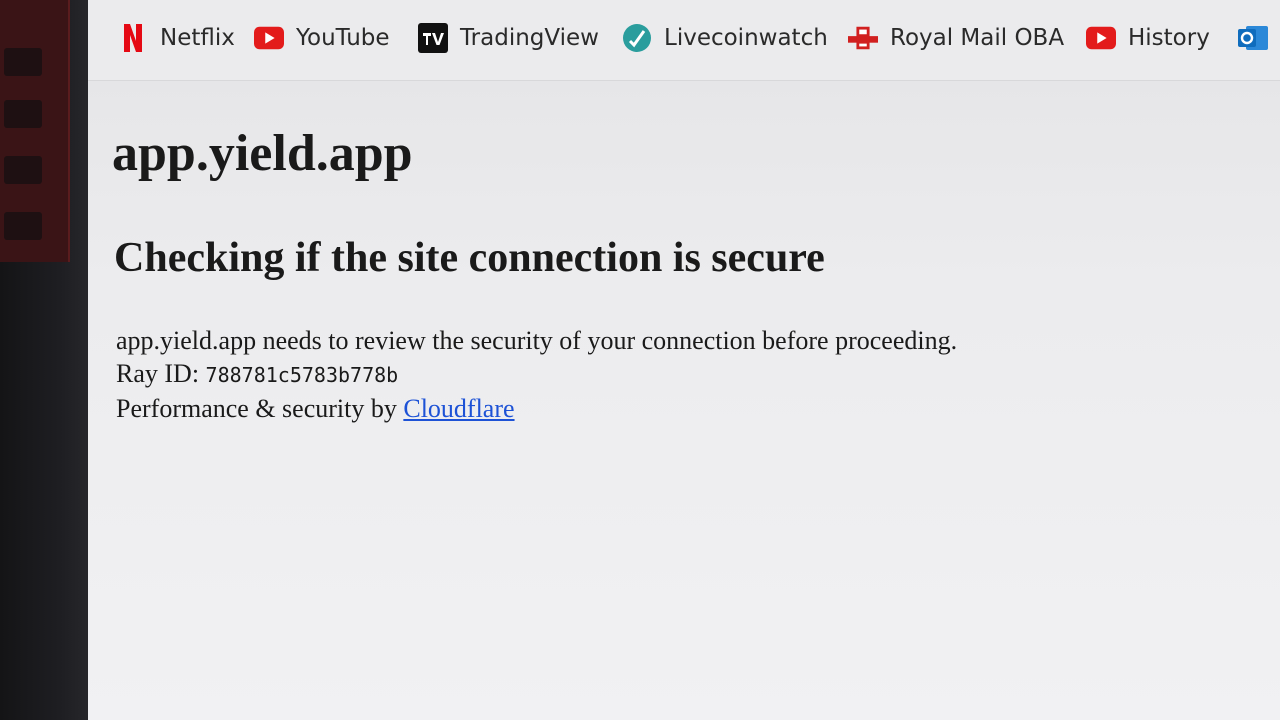 The height and width of the screenshot is (720, 1280). Describe the element at coordinates (529, 38) in the screenshot. I see `bookmark-label: TradingView` at that location.